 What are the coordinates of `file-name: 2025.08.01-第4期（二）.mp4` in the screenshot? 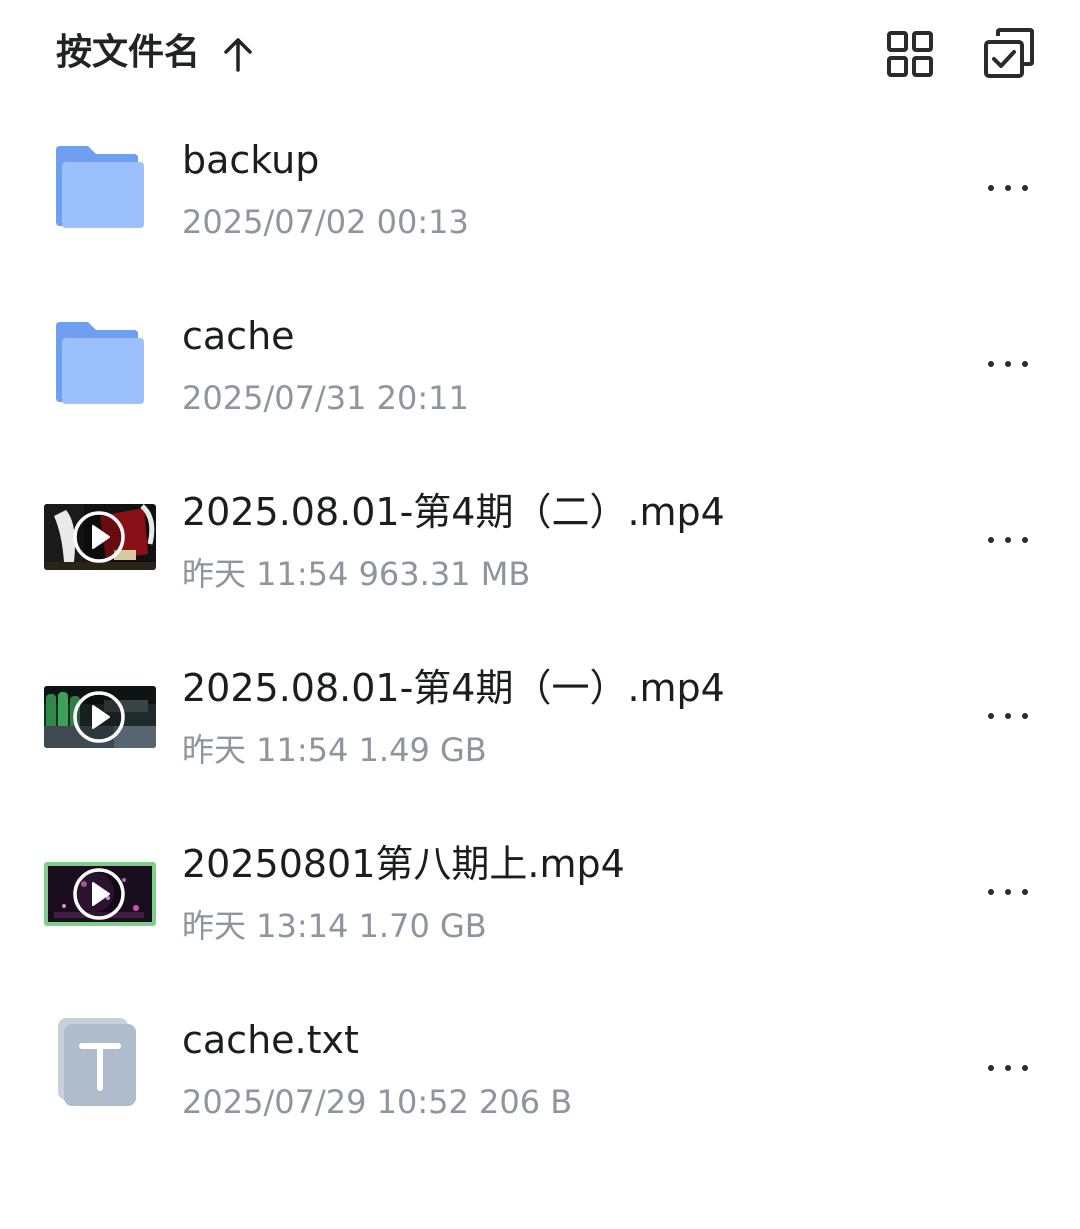 It's located at (453, 512).